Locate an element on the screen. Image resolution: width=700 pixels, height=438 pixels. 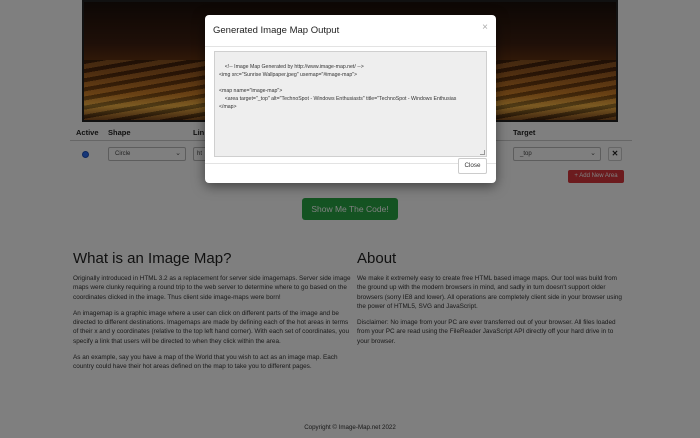
close-button: Close is located at coordinates (472, 166).